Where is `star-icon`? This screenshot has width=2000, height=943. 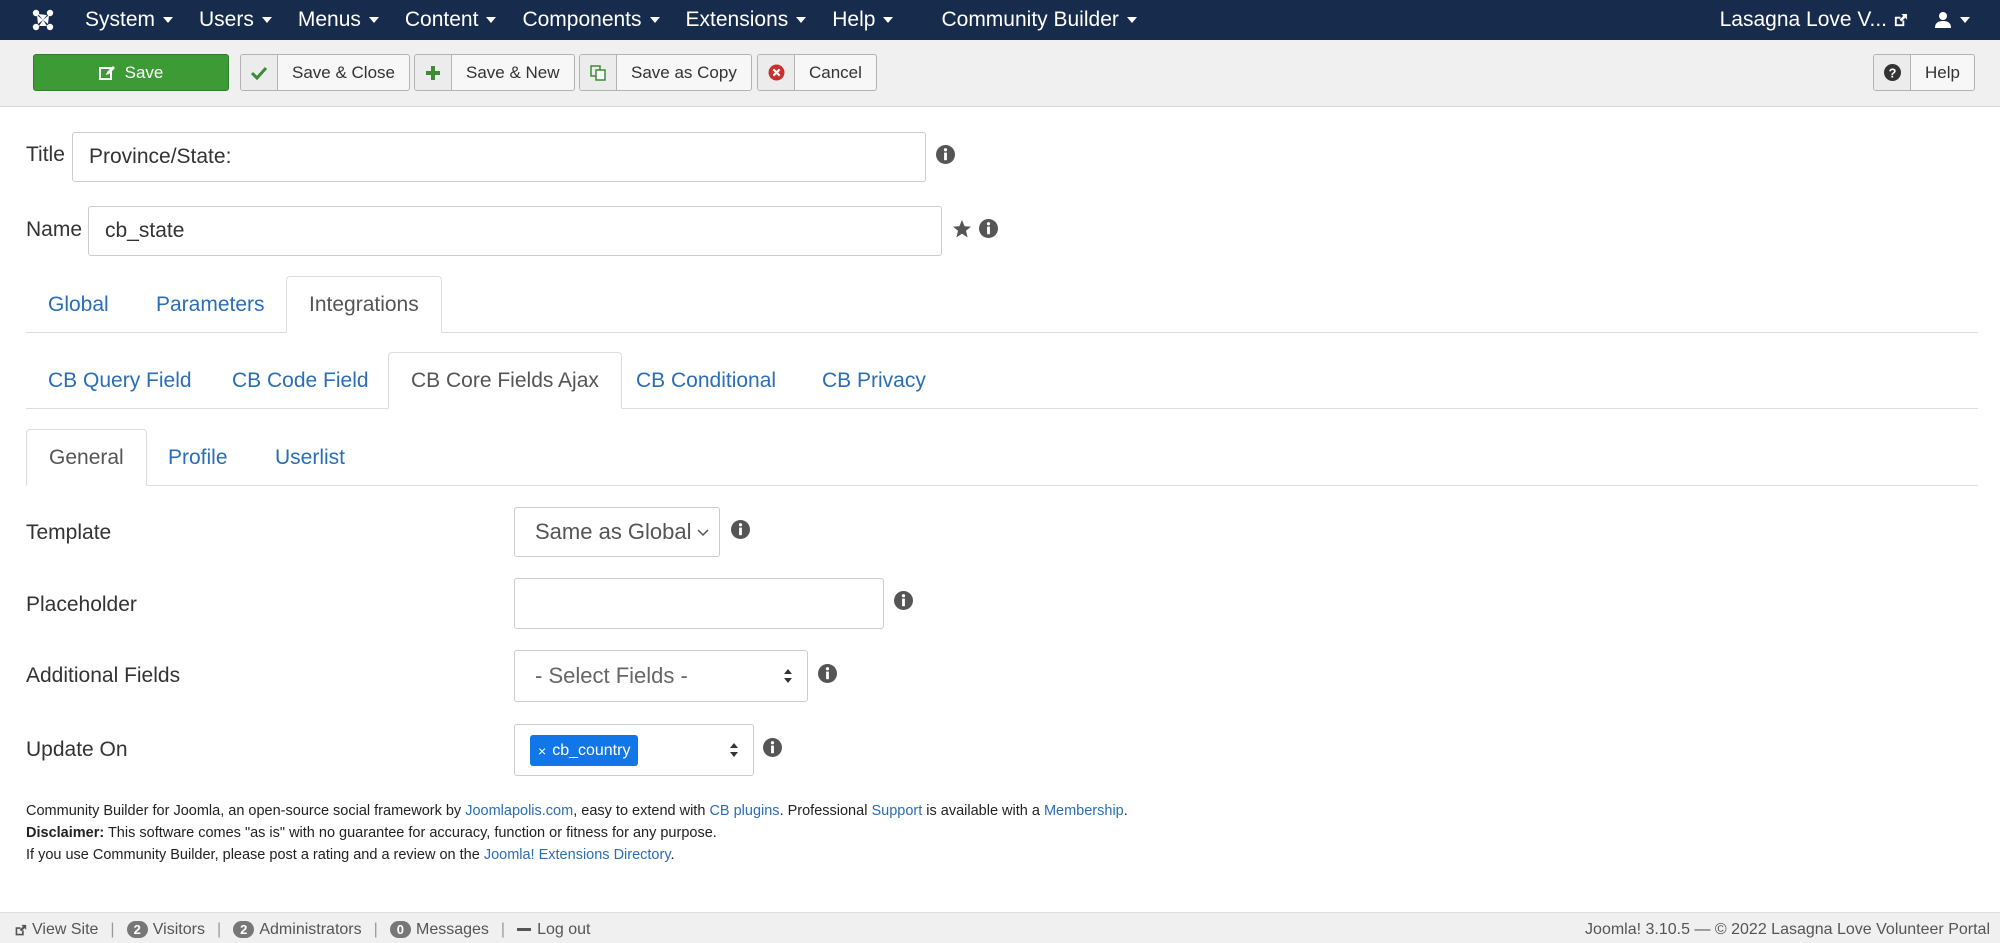 star-icon is located at coordinates (962, 229).